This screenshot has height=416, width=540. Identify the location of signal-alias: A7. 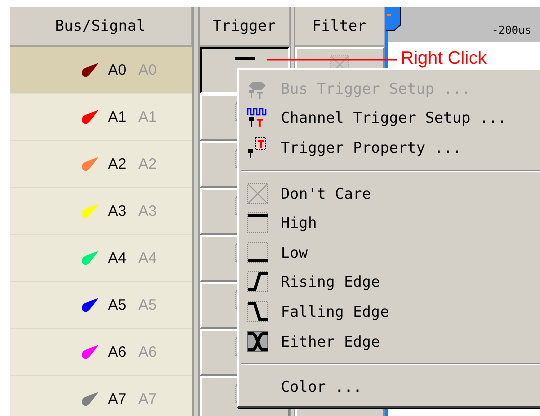
(147, 399).